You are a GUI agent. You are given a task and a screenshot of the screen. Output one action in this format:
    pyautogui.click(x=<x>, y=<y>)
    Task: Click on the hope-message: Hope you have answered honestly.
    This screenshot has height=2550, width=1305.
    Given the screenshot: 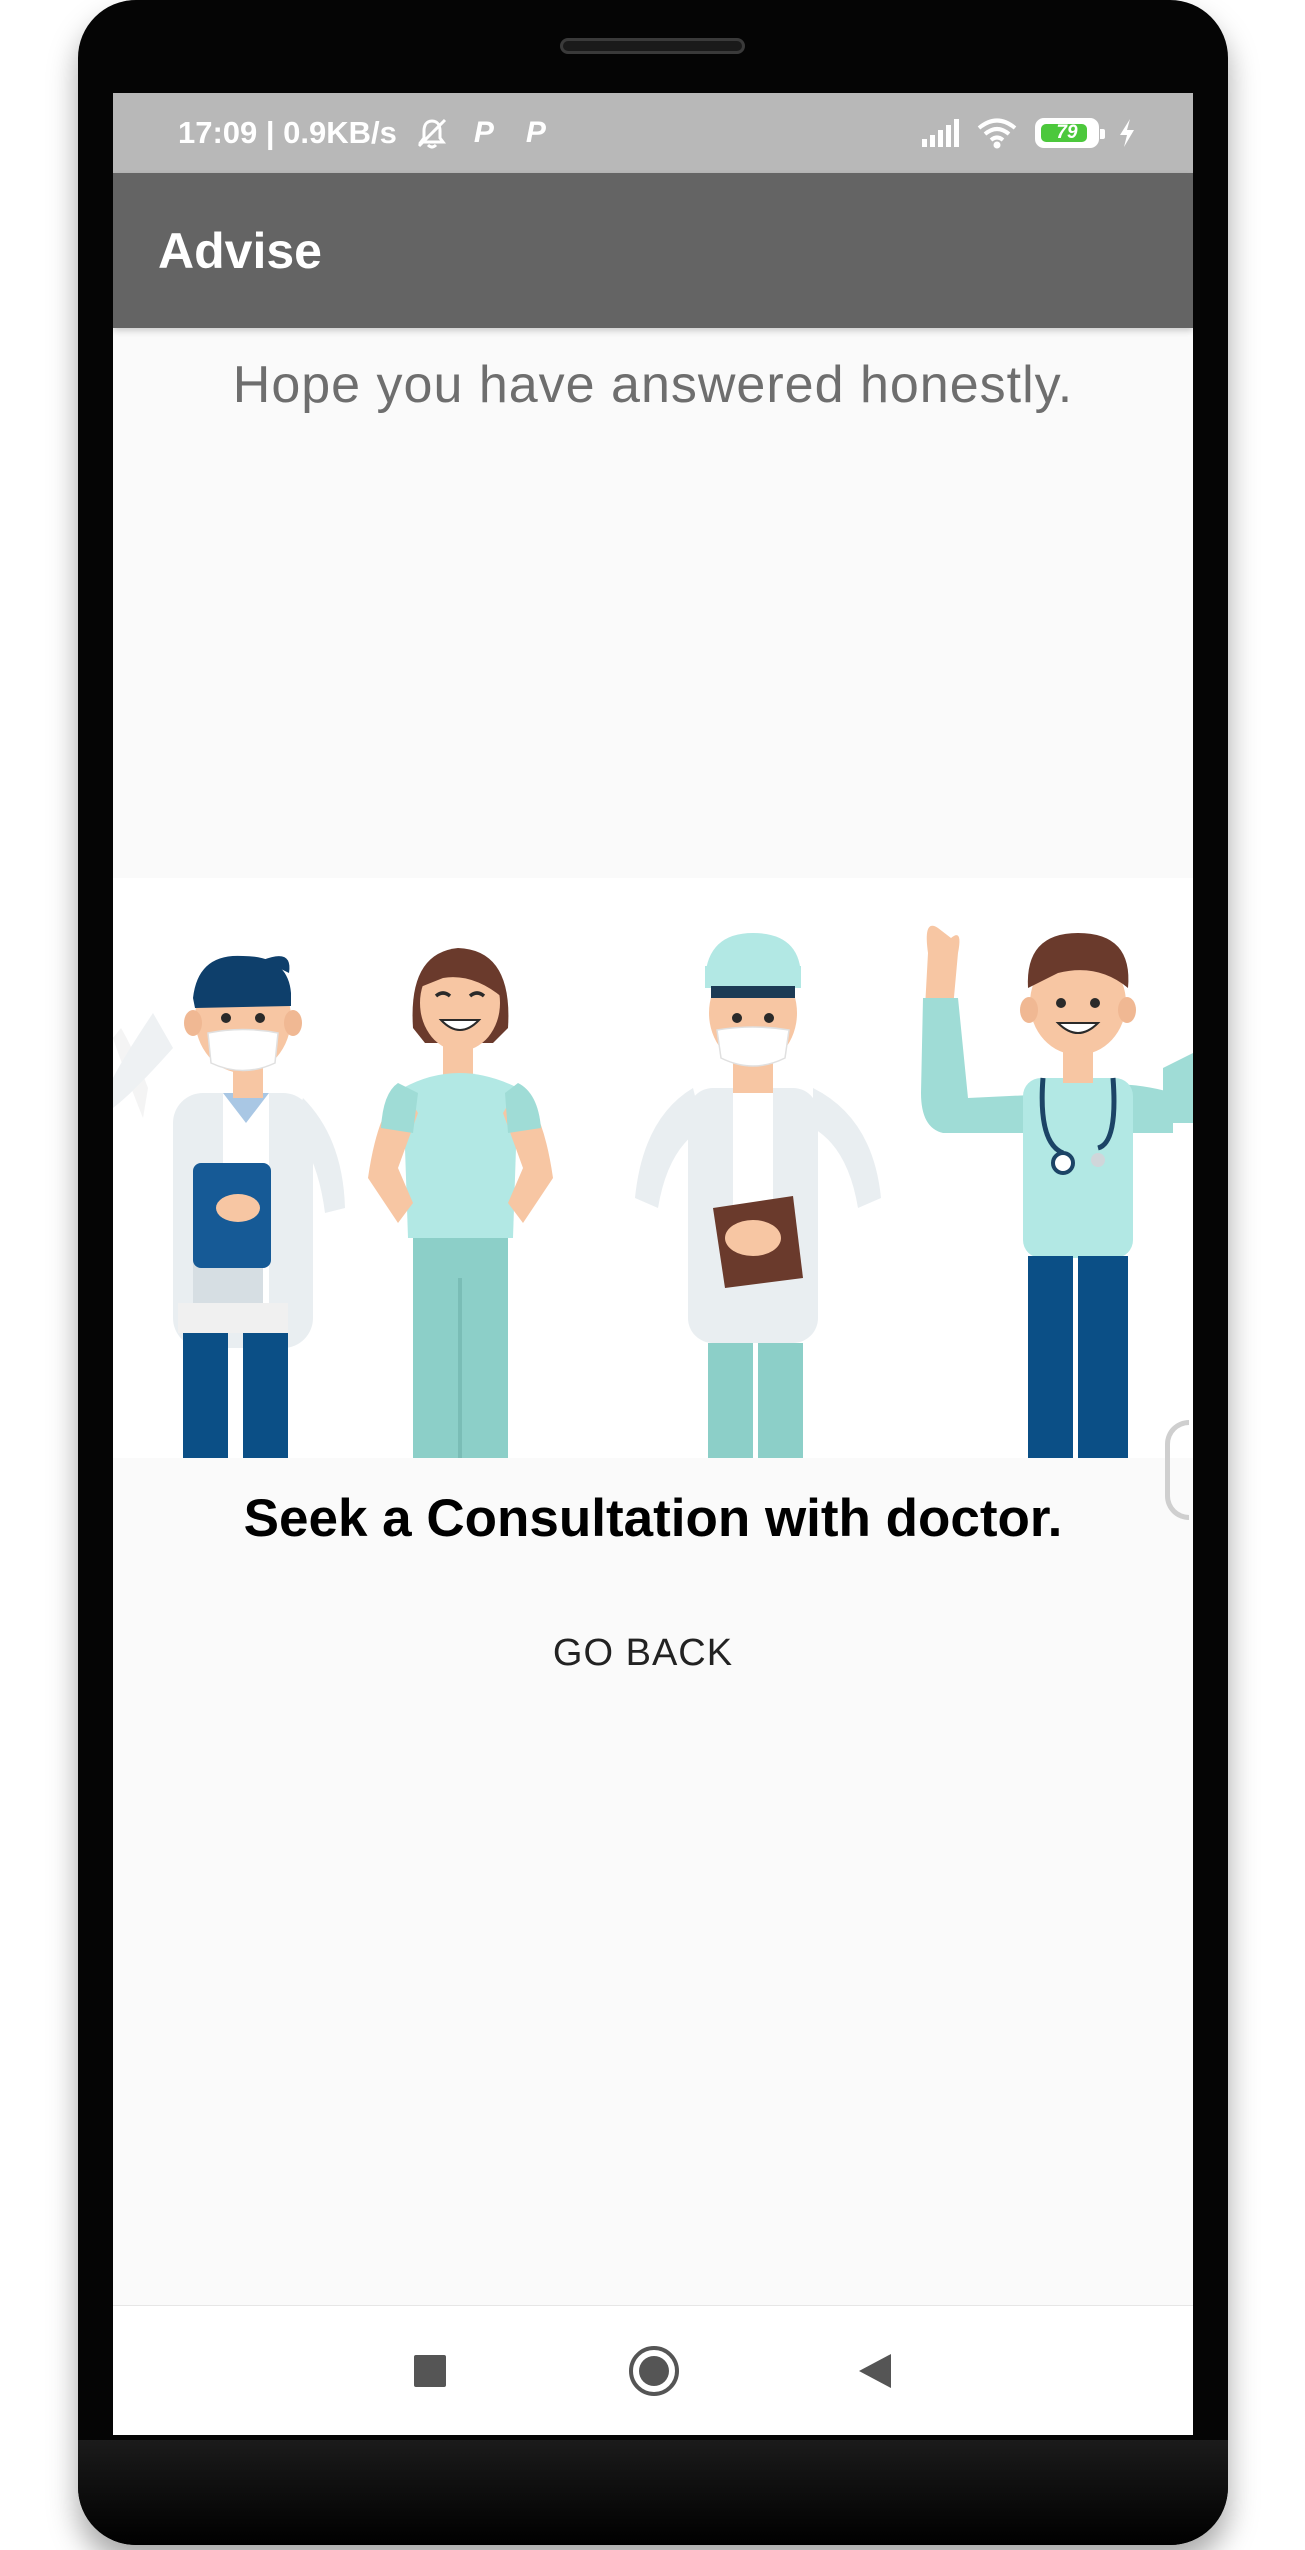 What is the action you would take?
    pyautogui.click(x=653, y=385)
    